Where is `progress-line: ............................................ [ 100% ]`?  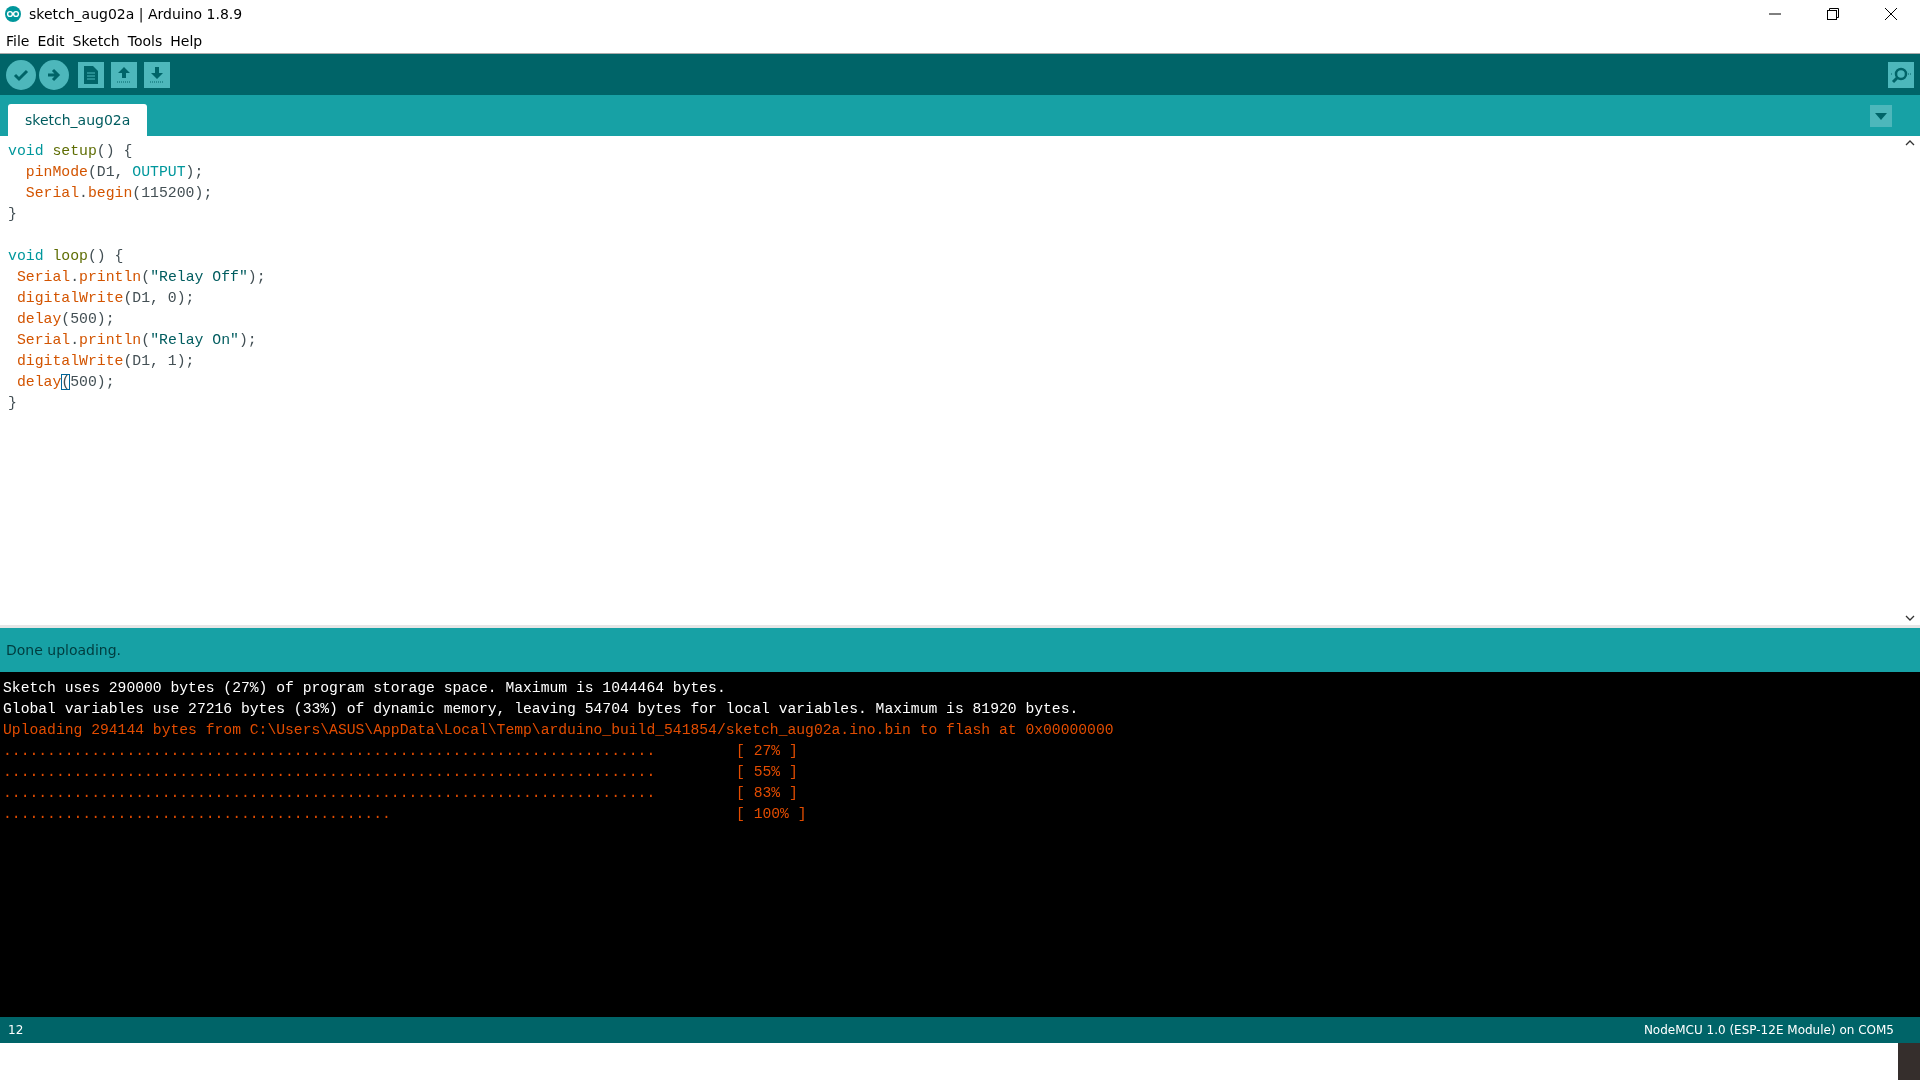
progress-line: ............................................ [ 100% ] is located at coordinates (405, 814).